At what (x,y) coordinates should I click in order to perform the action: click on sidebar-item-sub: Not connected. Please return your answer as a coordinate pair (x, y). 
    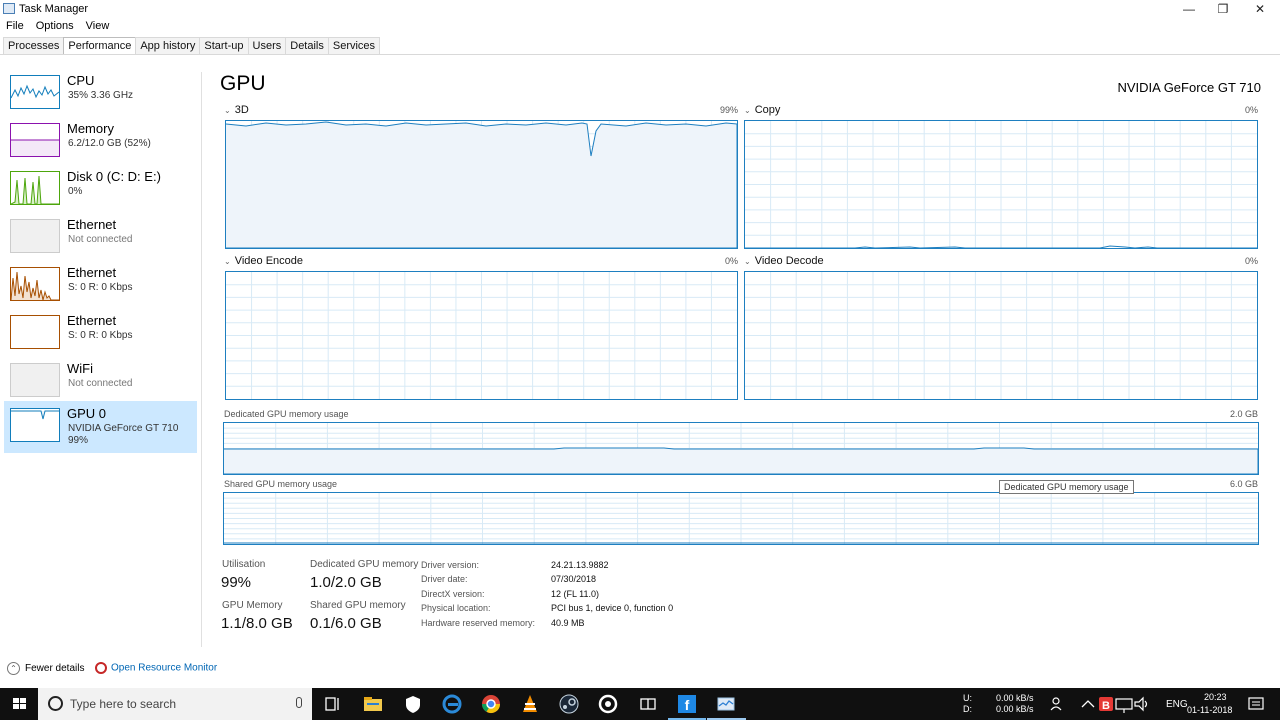
    Looking at the image, I should click on (100, 239).